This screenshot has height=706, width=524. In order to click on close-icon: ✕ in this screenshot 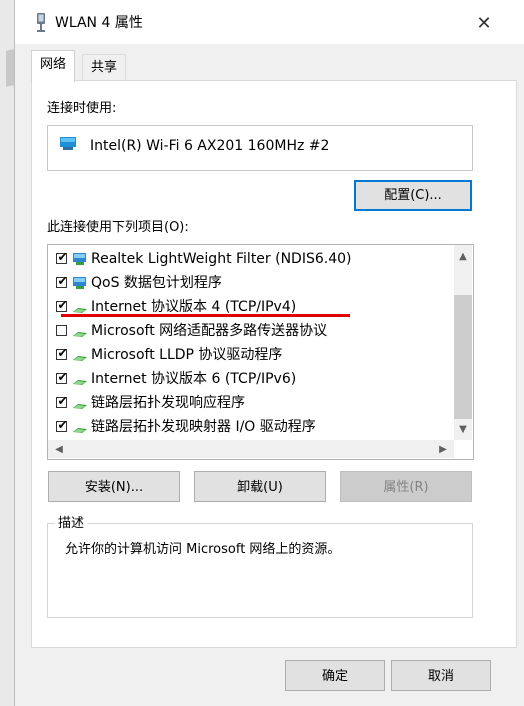, I will do `click(484, 23)`.